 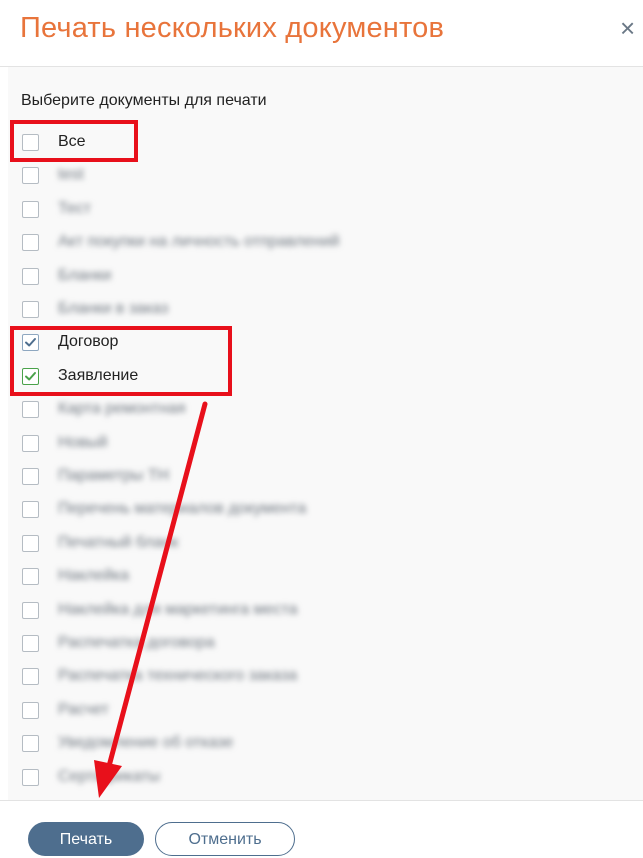 I want to click on arrow-annotation, so click(x=151, y=599).